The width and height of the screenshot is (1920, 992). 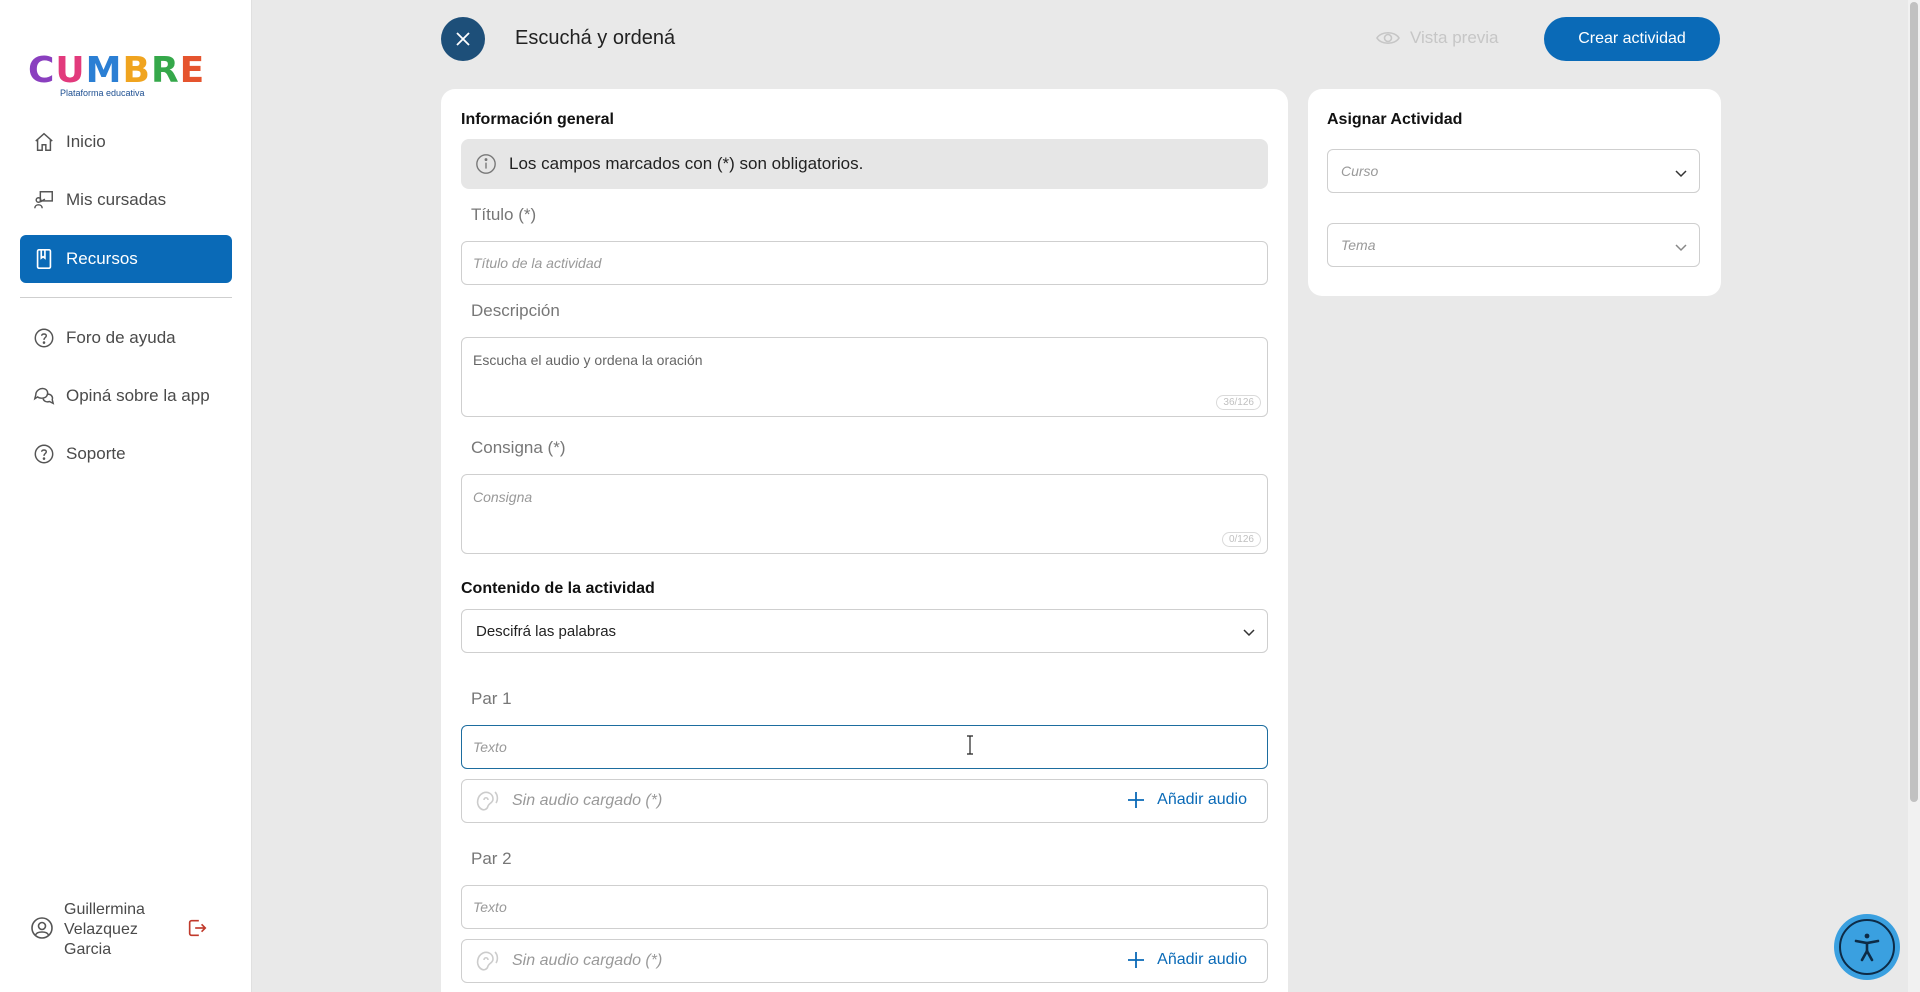 I want to click on sidebar-item-label: Opiná sobre la app, so click(x=138, y=395).